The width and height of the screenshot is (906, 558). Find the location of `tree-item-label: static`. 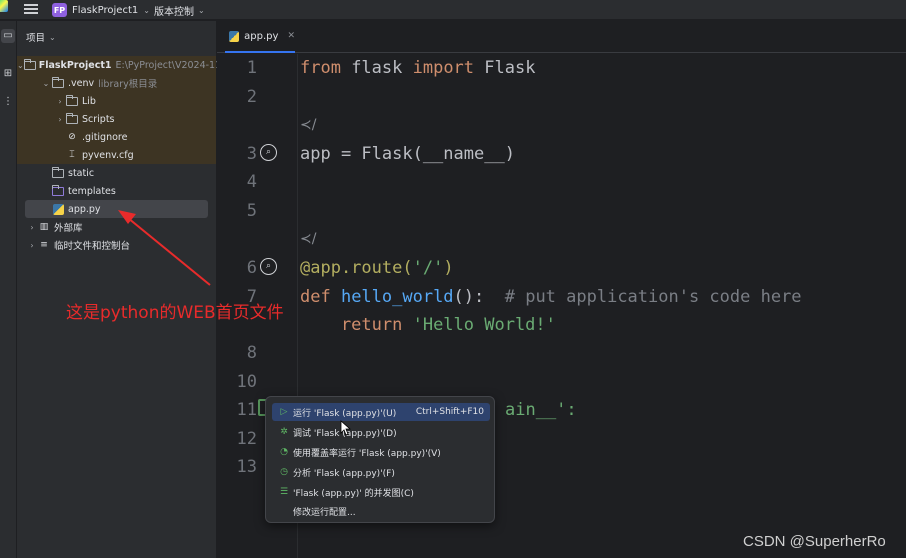

tree-item-label: static is located at coordinates (81, 173).